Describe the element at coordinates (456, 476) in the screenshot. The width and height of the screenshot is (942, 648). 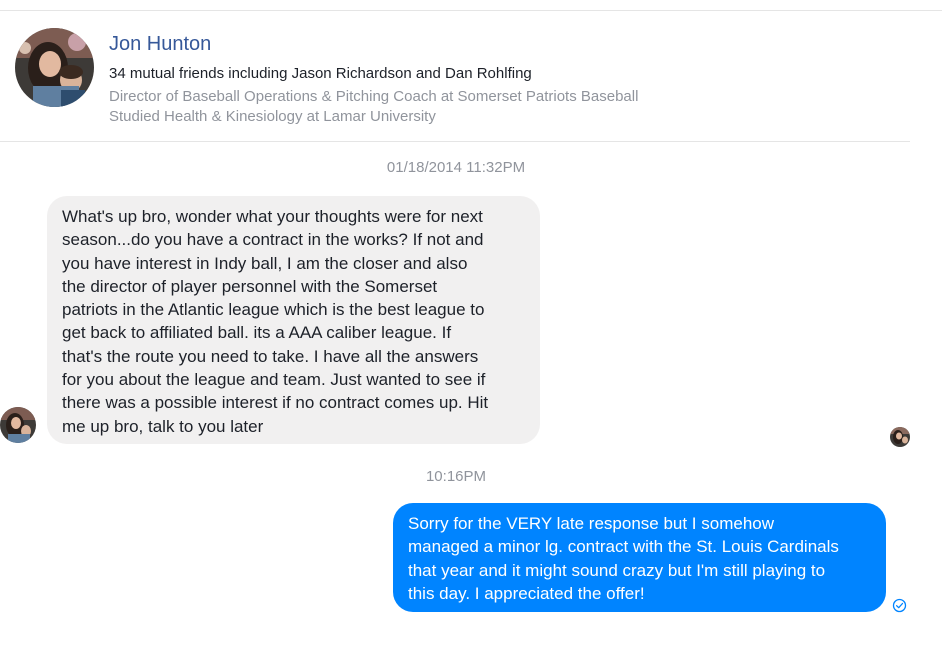
I see `message-timestamp: 10:16PM` at that location.